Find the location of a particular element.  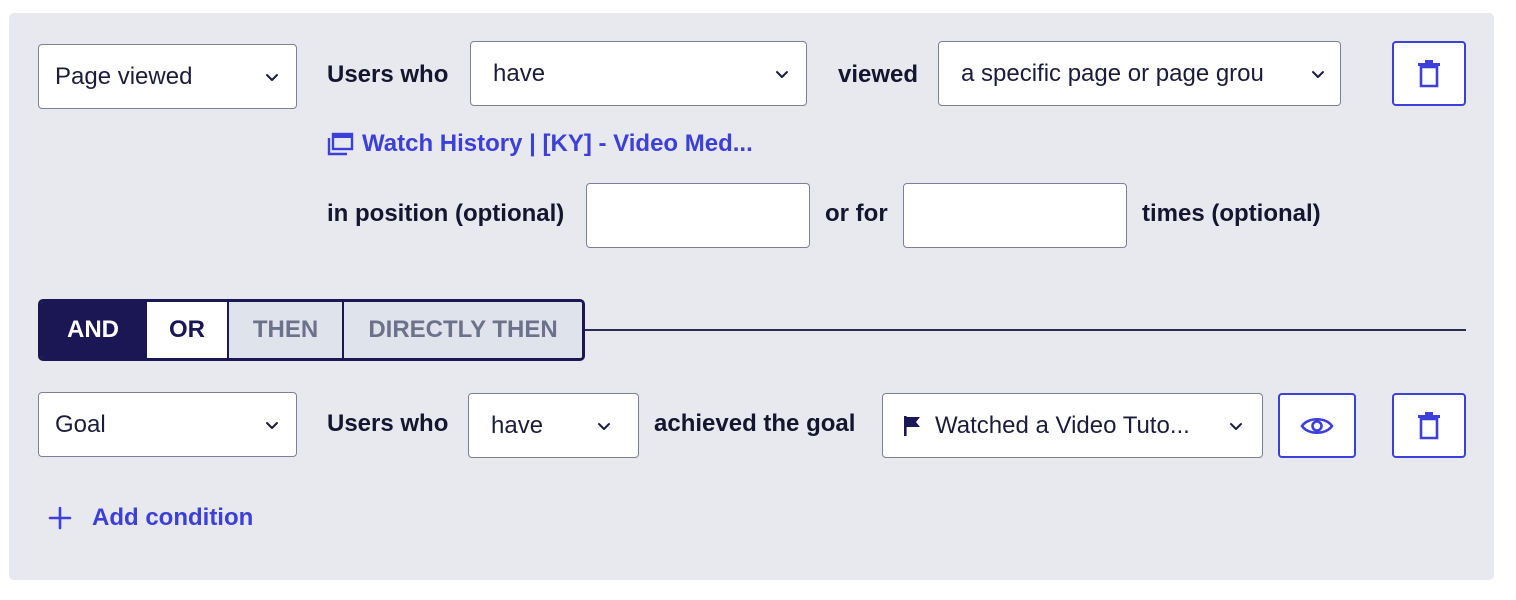

add-condition-button: Add condition is located at coordinates (150, 518).